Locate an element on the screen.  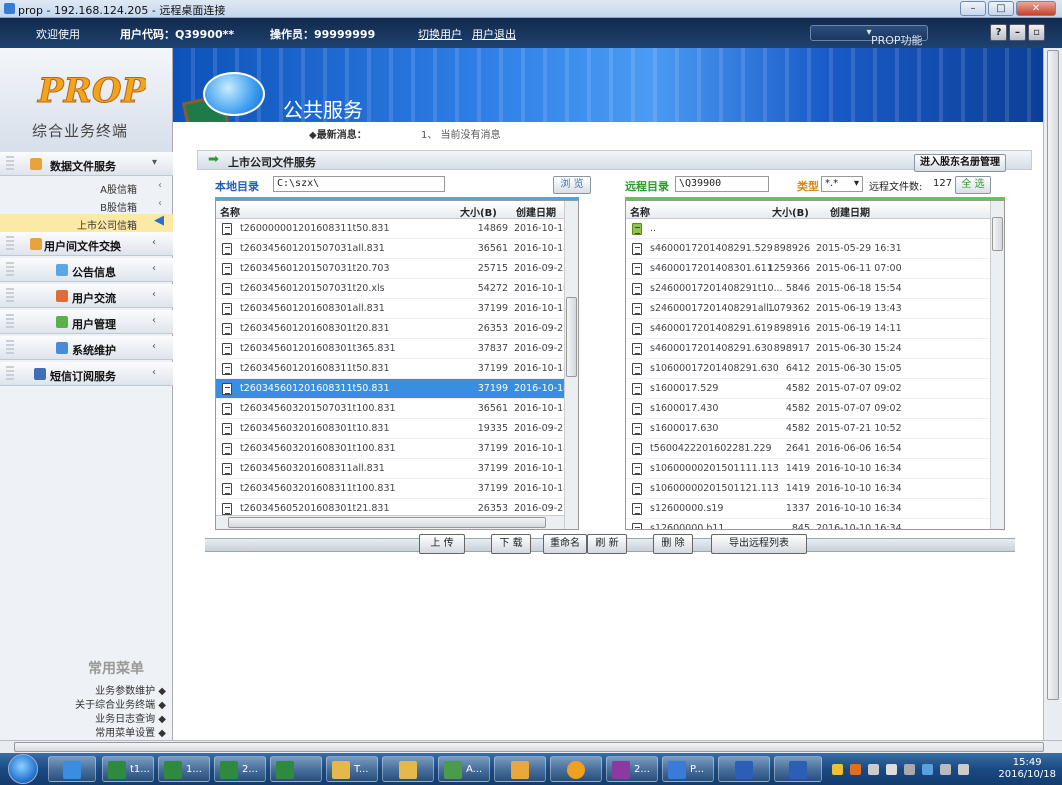
table-row: s12600000.b11 845 2016-10-10 16:34 is located at coordinates (808, 524).